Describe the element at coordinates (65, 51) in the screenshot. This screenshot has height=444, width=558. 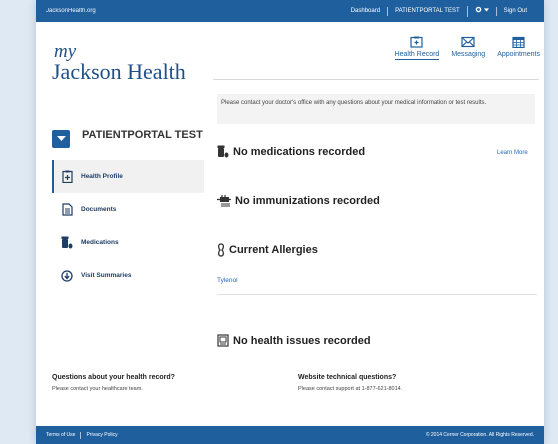
I see `logo-my: my` at that location.